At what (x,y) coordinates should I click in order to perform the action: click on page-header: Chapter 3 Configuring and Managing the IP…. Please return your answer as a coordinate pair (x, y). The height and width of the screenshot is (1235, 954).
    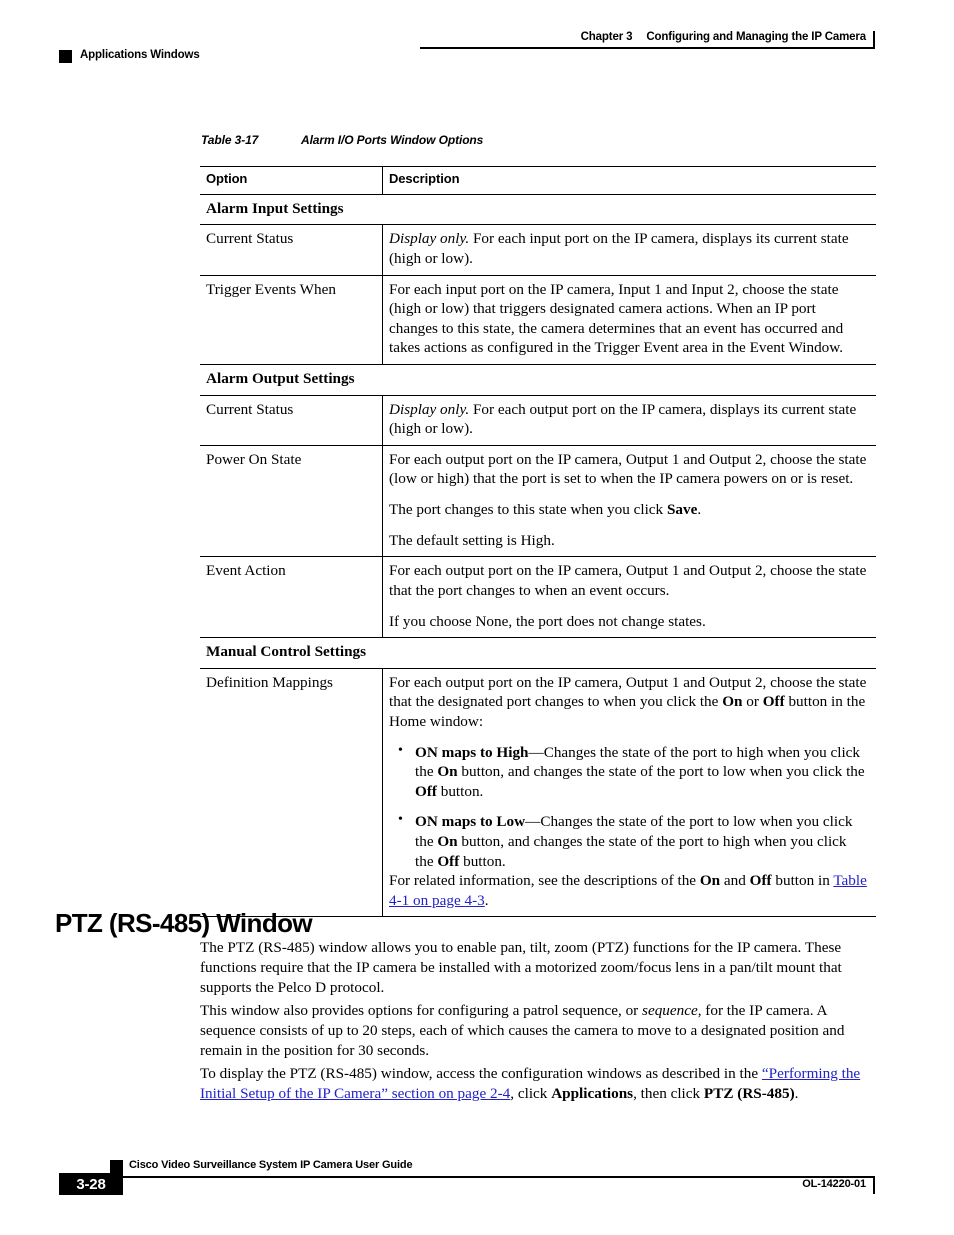
    Looking at the image, I should click on (477, 40).